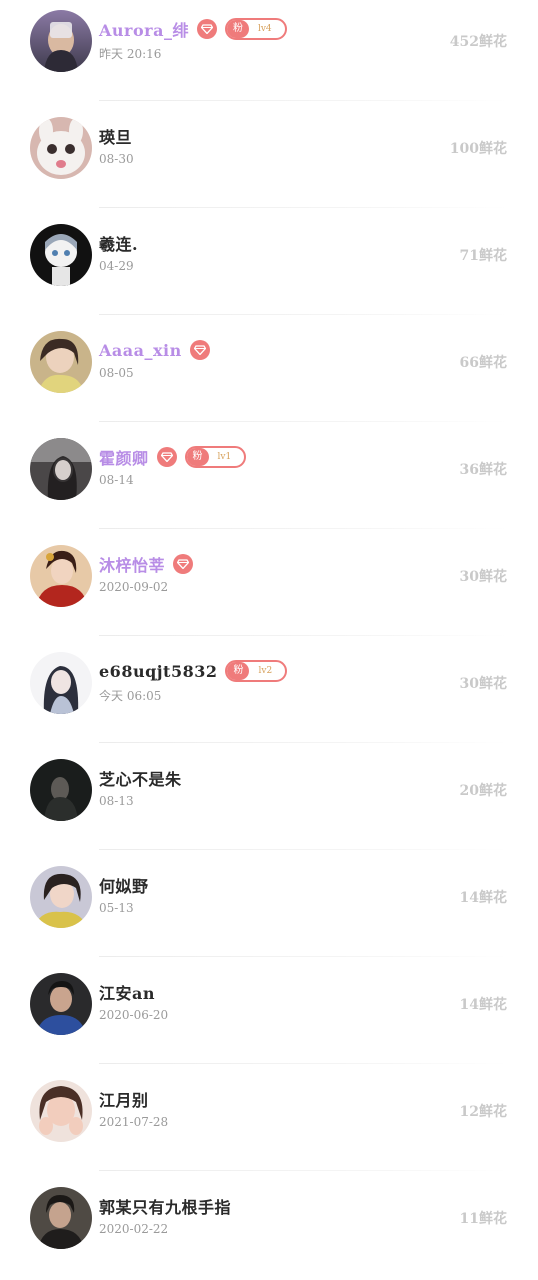 The image size is (538, 1280). I want to click on user-name: 羲连., so click(118, 243).